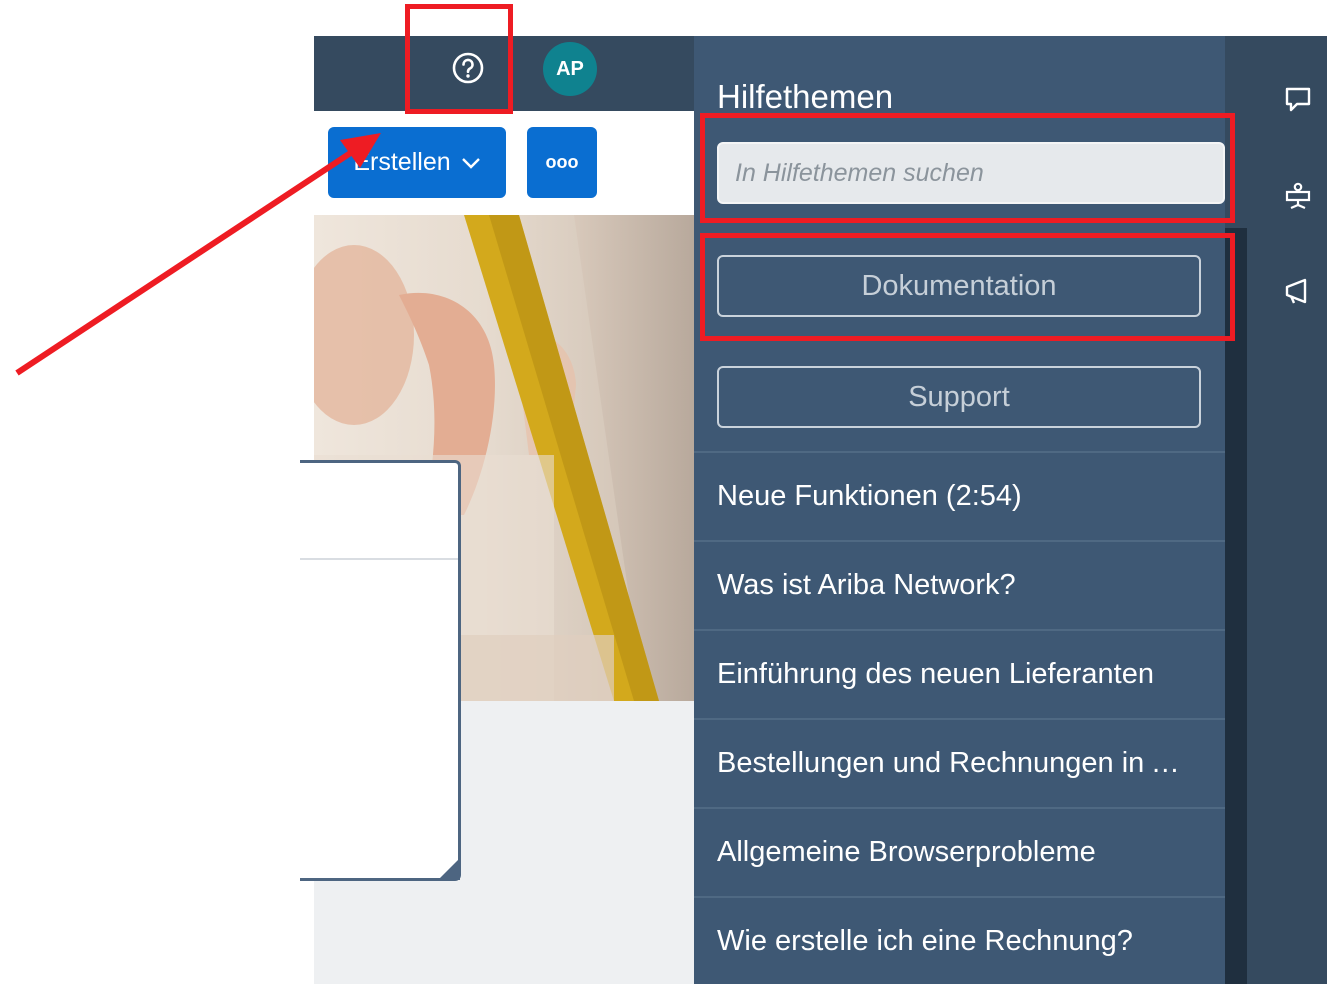  I want to click on create-button-label: Erstellen, so click(402, 162).